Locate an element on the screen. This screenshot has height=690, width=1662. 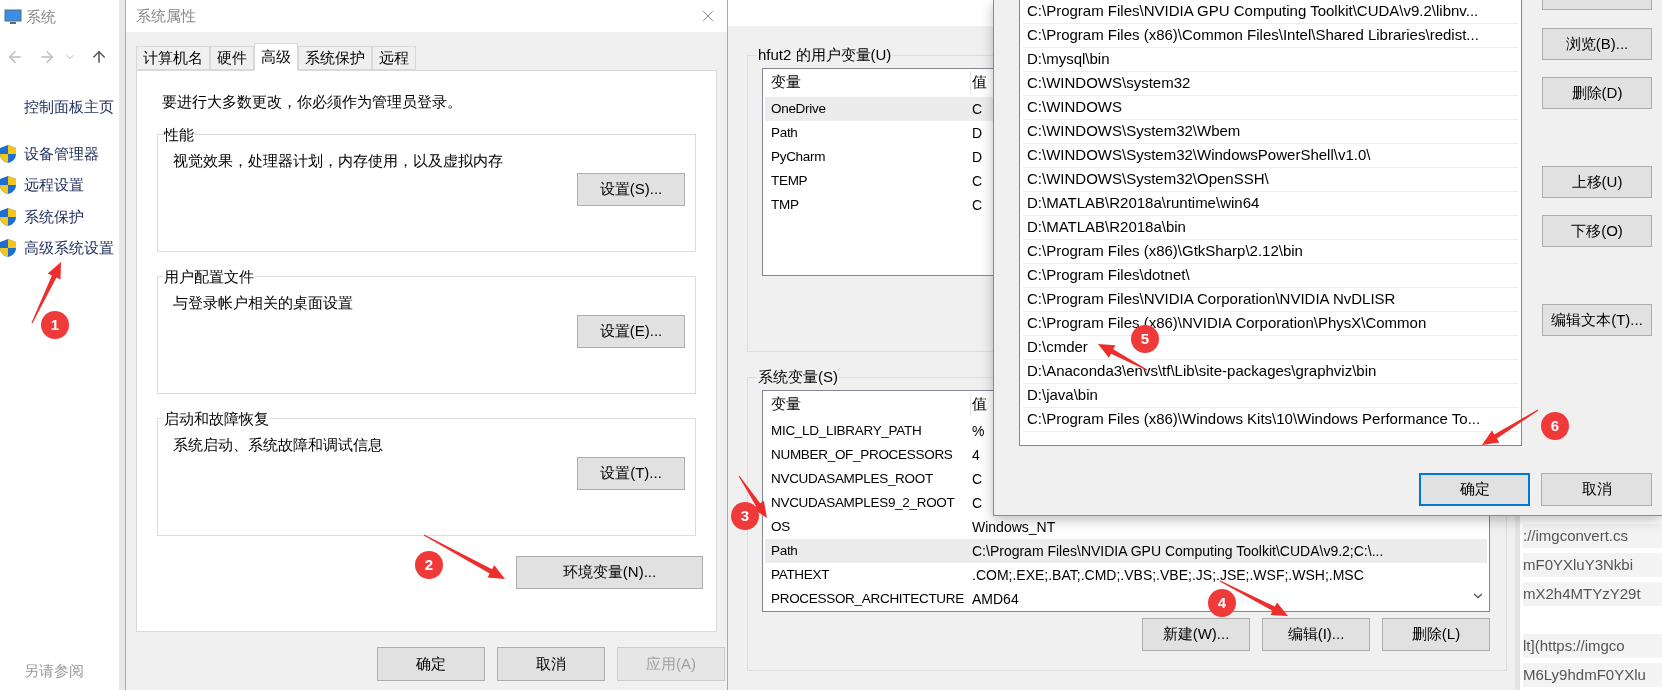
path-action-button: 上移(U) is located at coordinates (1597, 182).